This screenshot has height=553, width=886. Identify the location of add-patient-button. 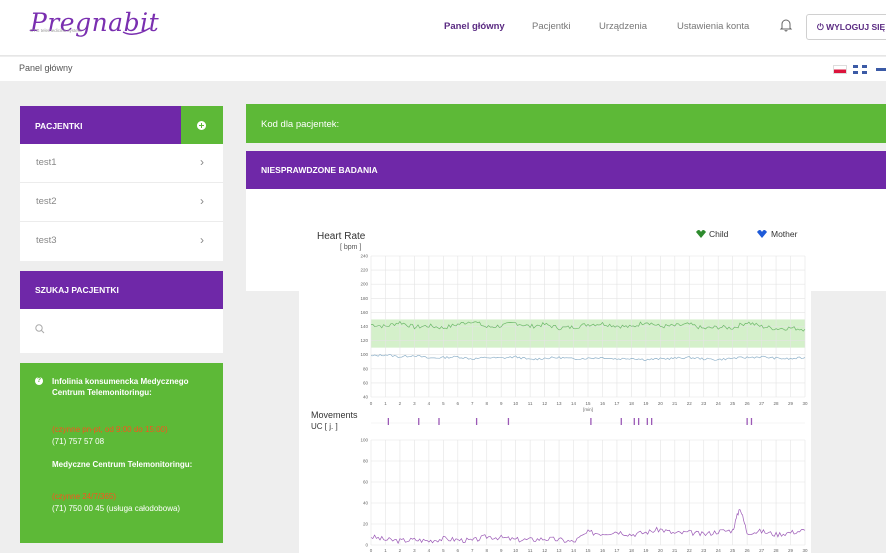
(202, 125).